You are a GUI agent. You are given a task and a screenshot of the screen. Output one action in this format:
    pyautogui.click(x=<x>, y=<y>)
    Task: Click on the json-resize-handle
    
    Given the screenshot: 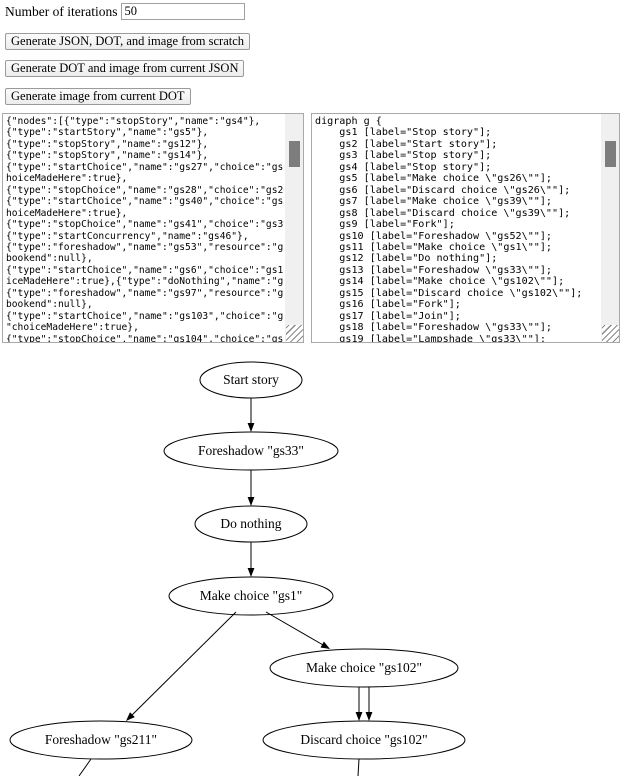 What is the action you would take?
    pyautogui.click(x=294, y=333)
    